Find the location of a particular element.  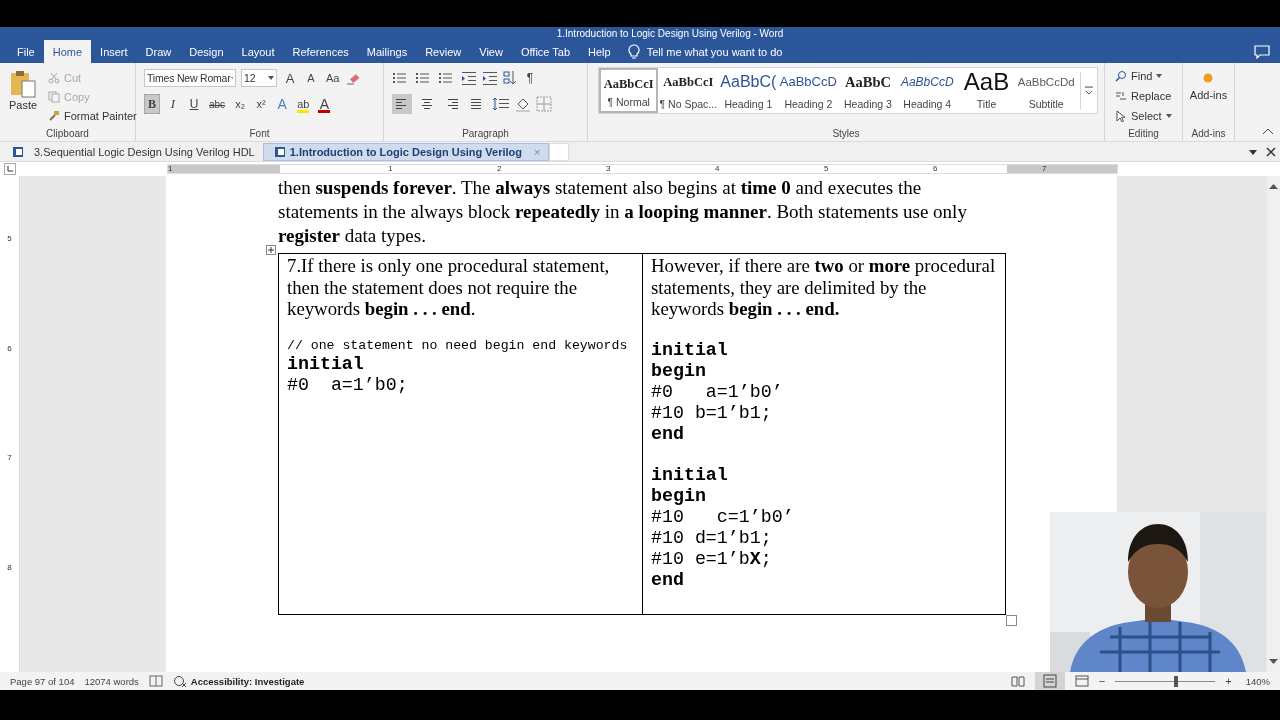

ribbon-tab: Help is located at coordinates (599, 51).